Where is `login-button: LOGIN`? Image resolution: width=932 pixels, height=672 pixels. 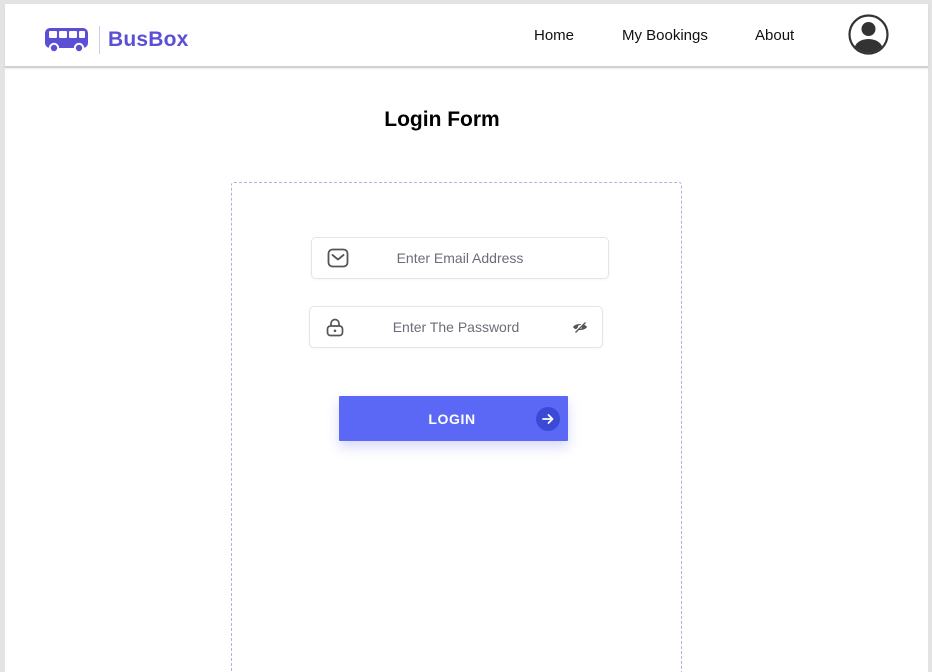 login-button: LOGIN is located at coordinates (453, 418).